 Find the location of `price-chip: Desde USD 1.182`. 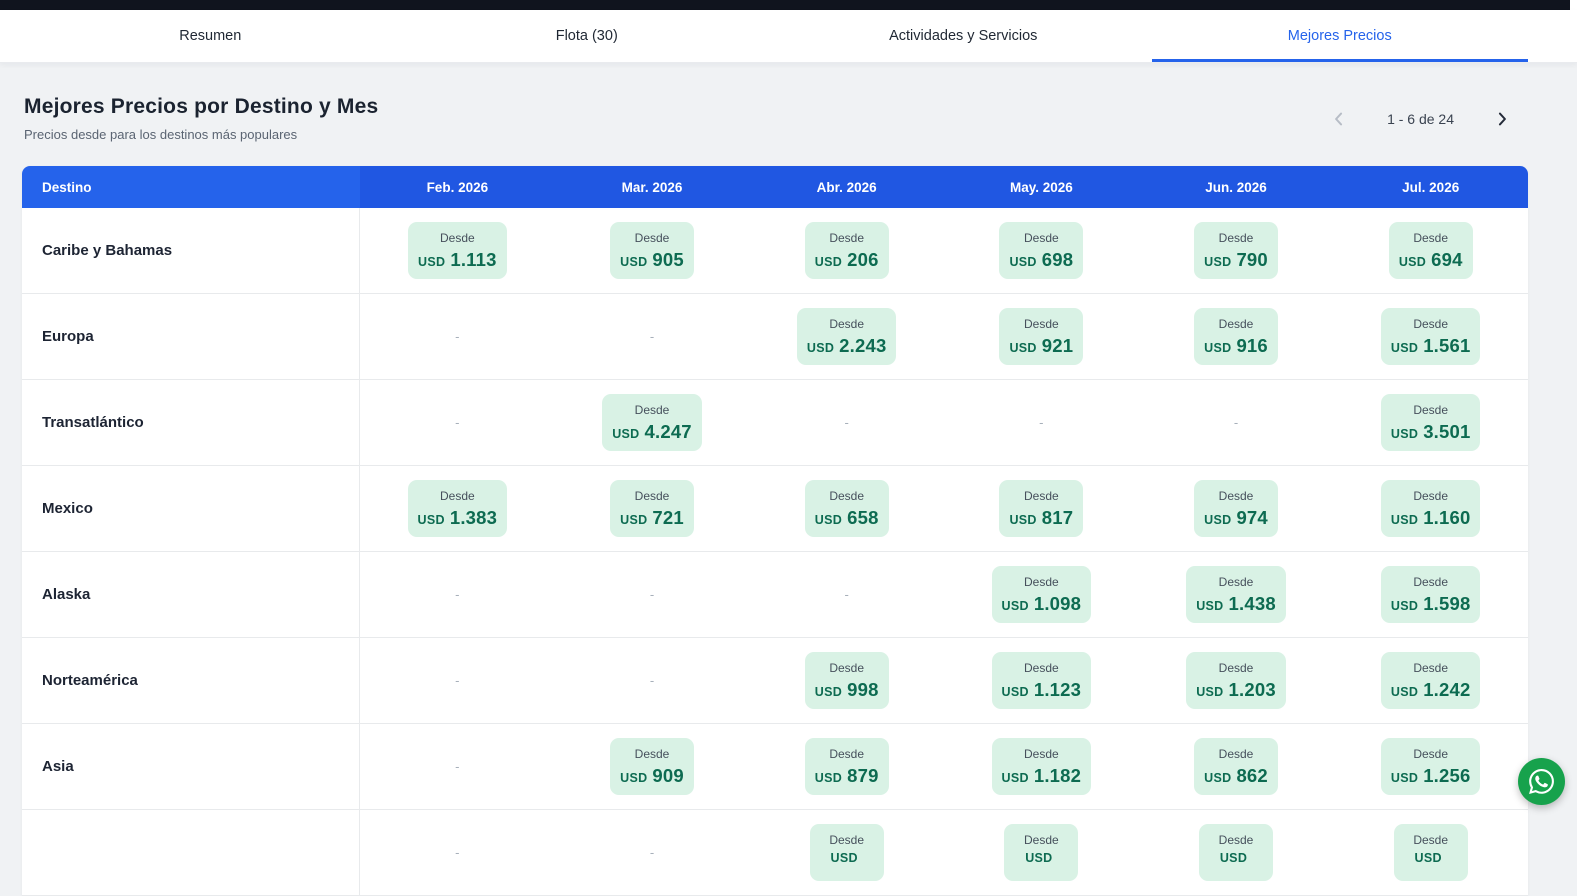

price-chip: Desde USD 1.182 is located at coordinates (1041, 766).